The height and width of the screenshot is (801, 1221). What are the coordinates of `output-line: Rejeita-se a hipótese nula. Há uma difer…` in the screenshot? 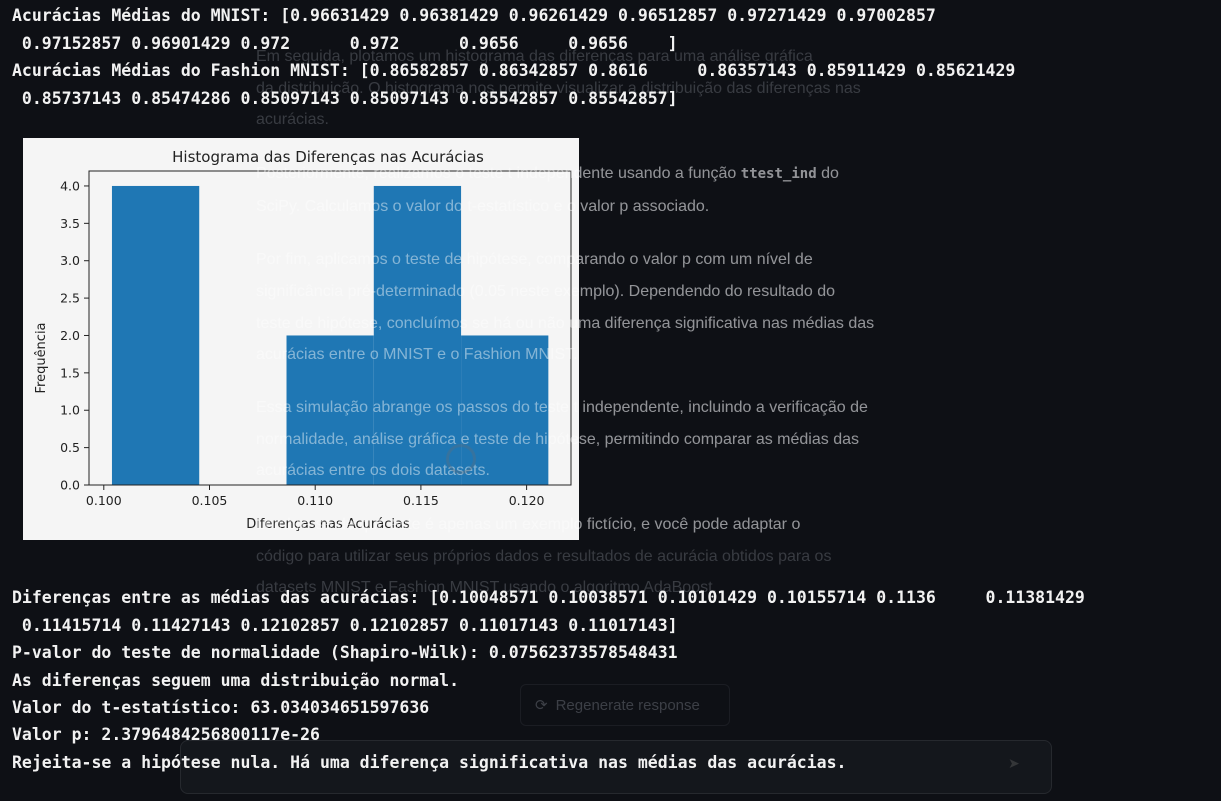 It's located at (429, 762).